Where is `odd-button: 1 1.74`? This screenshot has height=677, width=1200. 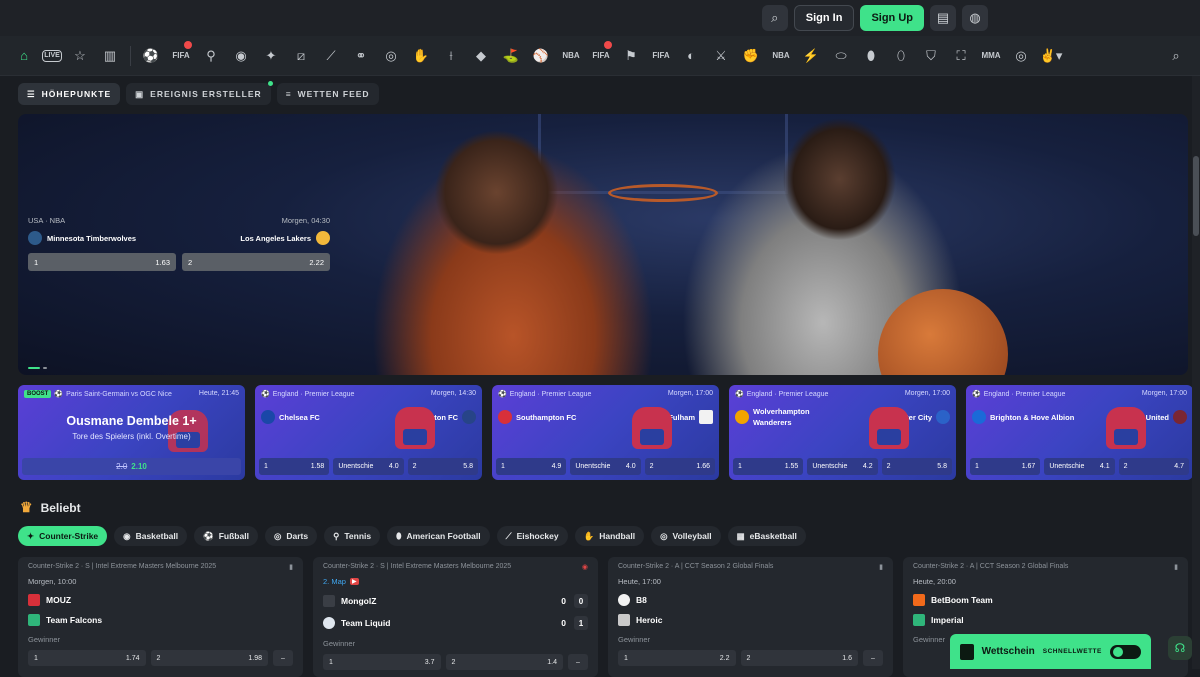 odd-button: 1 1.74 is located at coordinates (87, 658).